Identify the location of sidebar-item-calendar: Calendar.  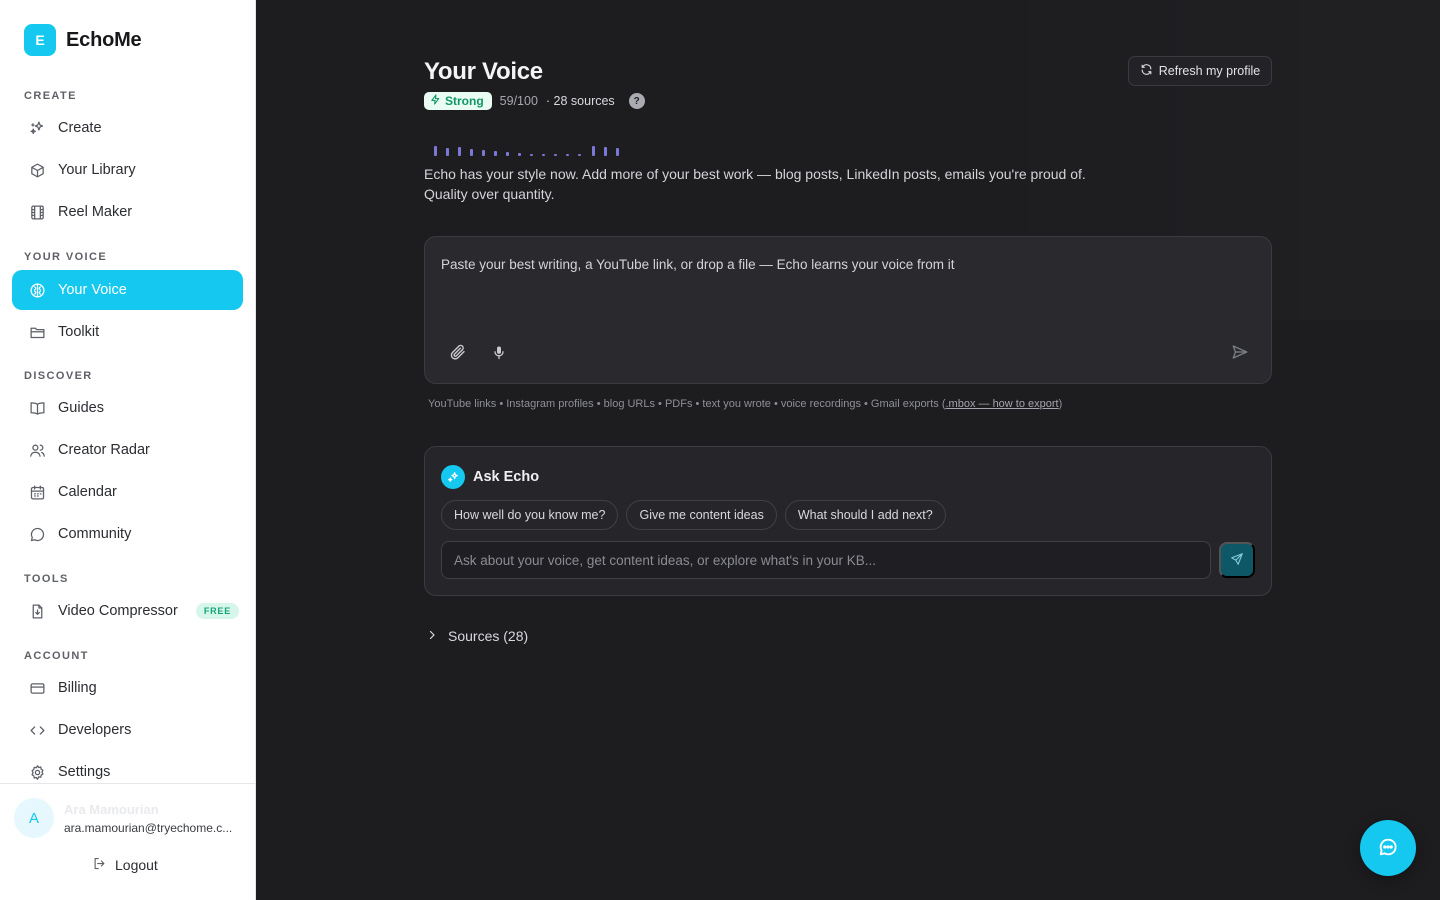
(127, 492).